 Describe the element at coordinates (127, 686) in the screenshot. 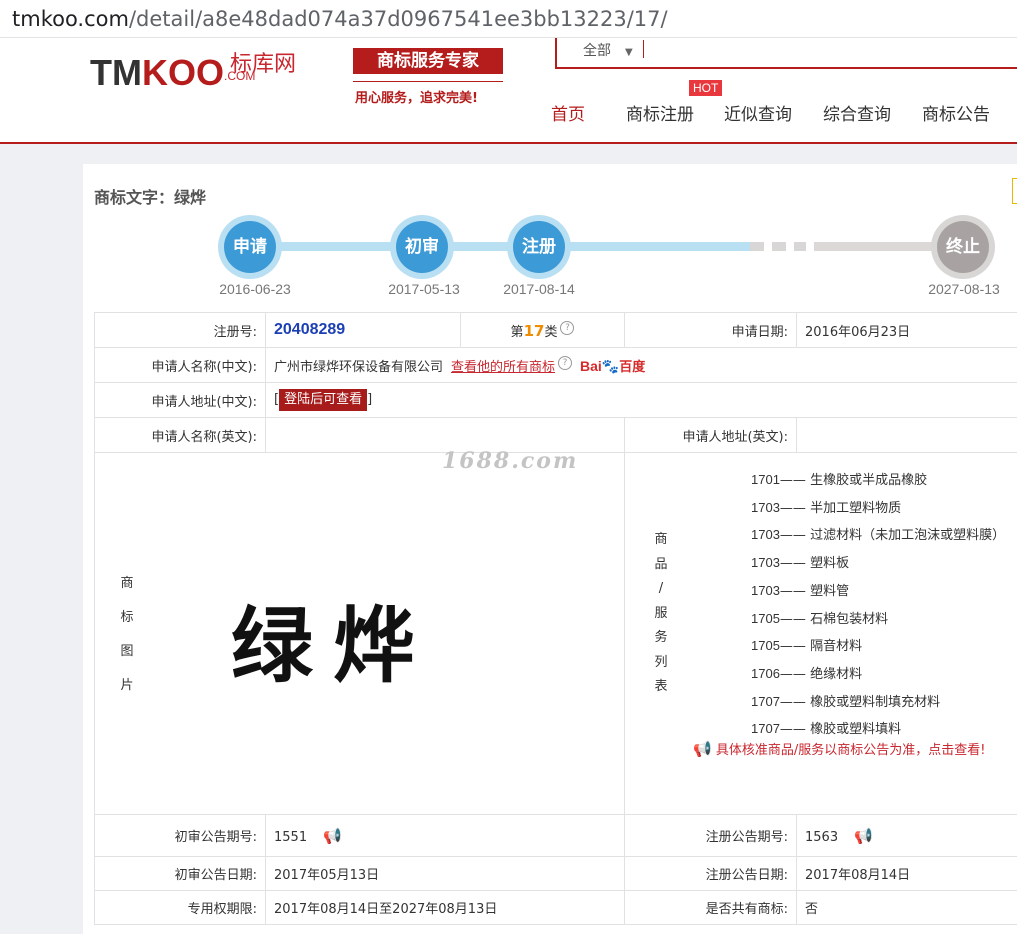

I see `image-label-char: 片` at that location.